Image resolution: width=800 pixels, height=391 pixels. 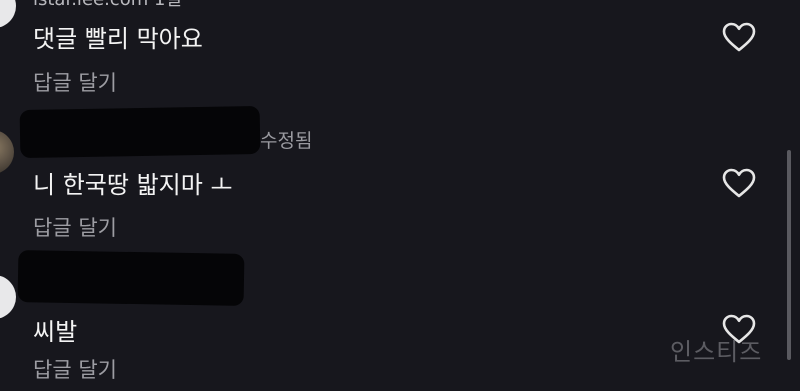 What do you see at coordinates (789, 255) in the screenshot?
I see `scrollbar` at bounding box center [789, 255].